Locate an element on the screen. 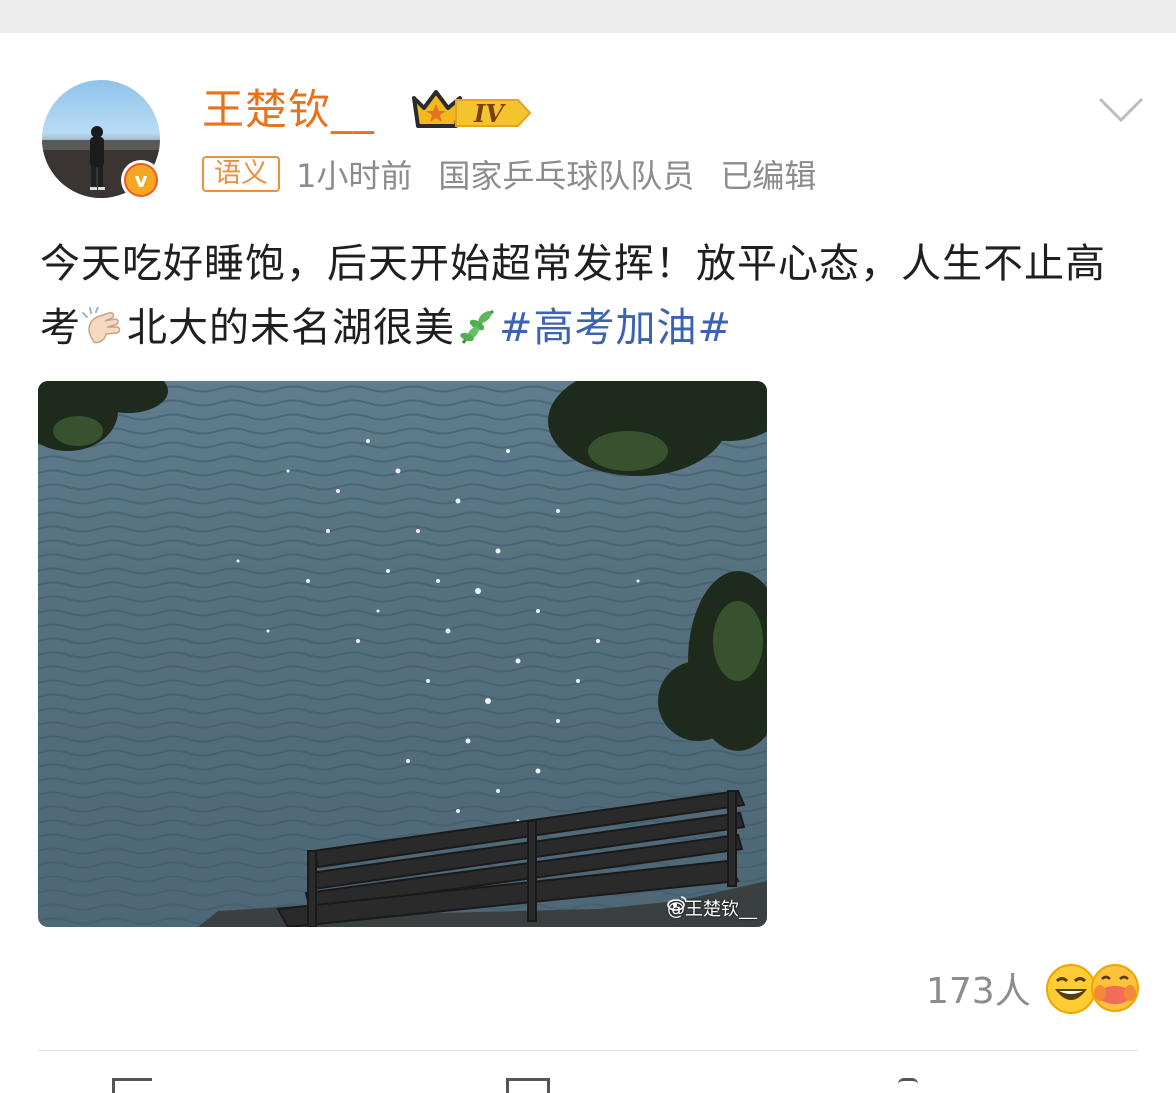 Image resolution: width=1176 pixels, height=1093 pixels. action-bar is located at coordinates (588, 1085).